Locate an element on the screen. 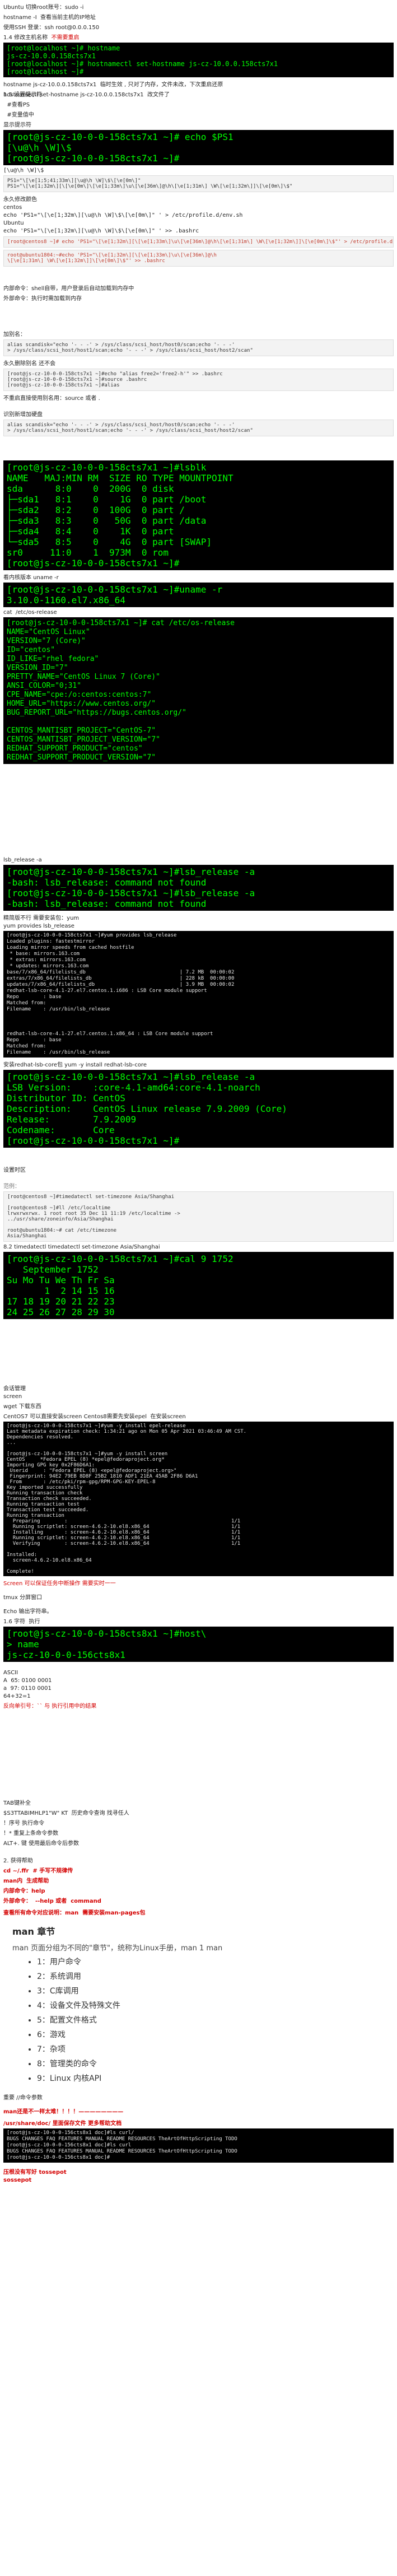 The image size is (397, 2576). note-line: 不重启直接使用别名用：source 或者 . is located at coordinates (51, 398).